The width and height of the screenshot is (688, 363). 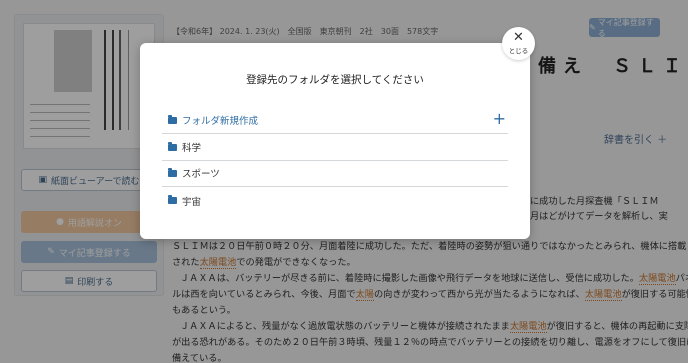 What do you see at coordinates (518, 51) in the screenshot?
I see `close-label: とじる` at bounding box center [518, 51].